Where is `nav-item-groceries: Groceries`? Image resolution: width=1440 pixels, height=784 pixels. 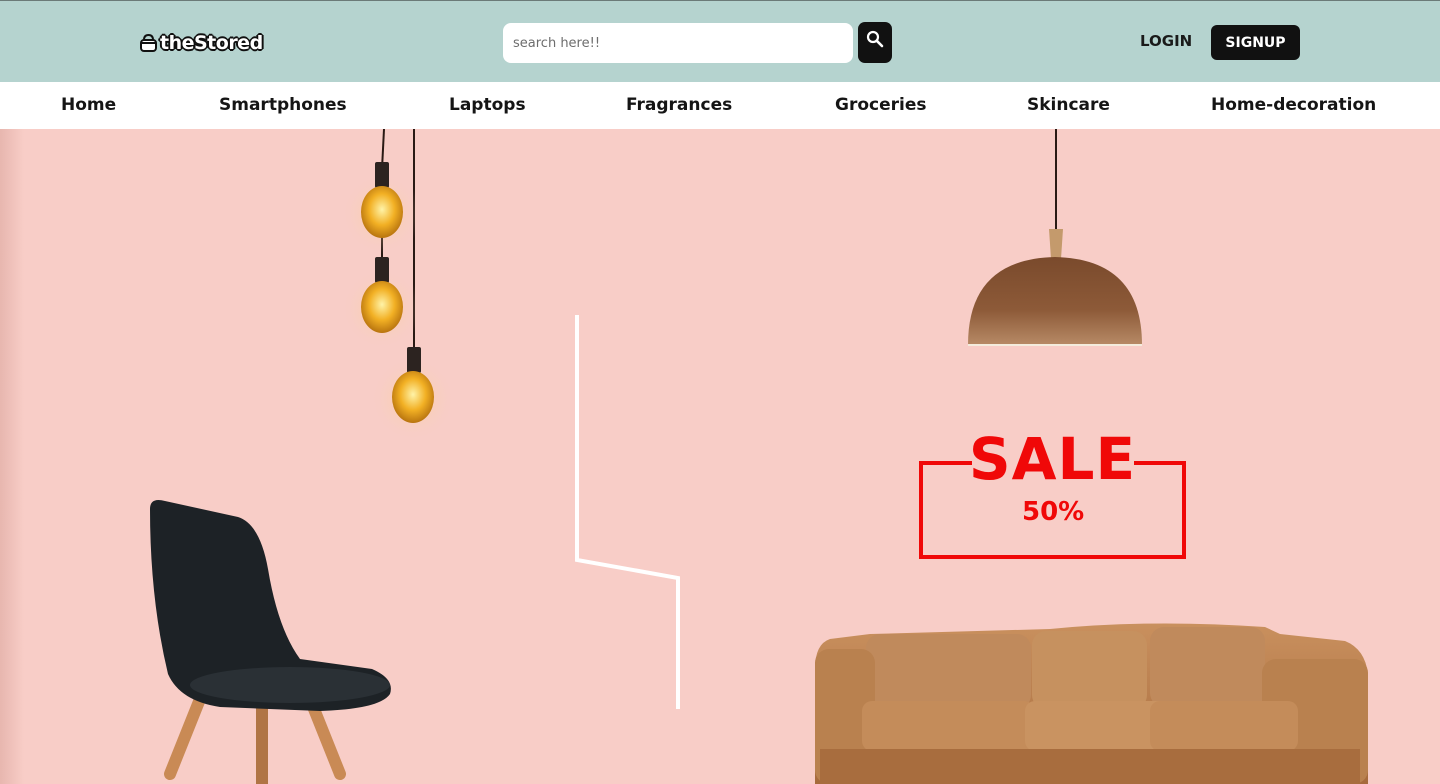 nav-item-groceries: Groceries is located at coordinates (880, 105).